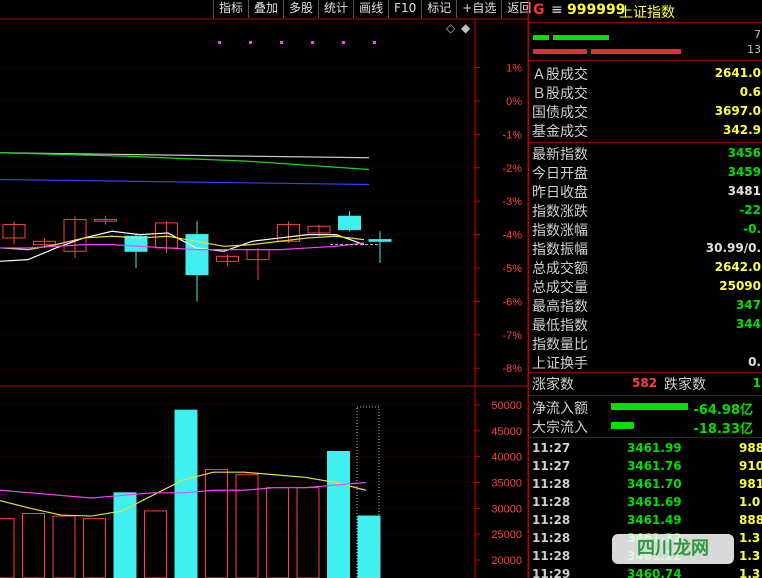 This screenshot has height=578, width=762. I want to click on quote-value: 3456, so click(744, 153).